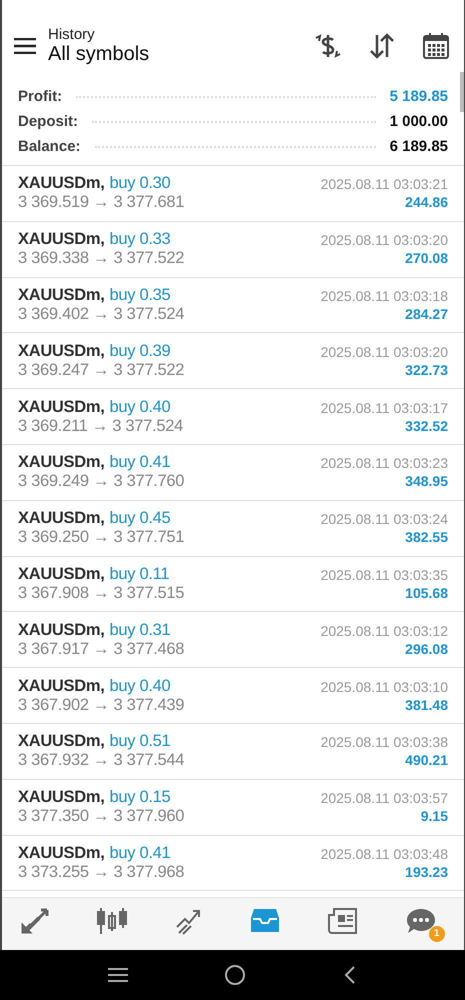 The image size is (465, 1000). What do you see at coordinates (101, 593) in the screenshot?
I see `deal-prices: 3 367.908 → 3 377.515` at bounding box center [101, 593].